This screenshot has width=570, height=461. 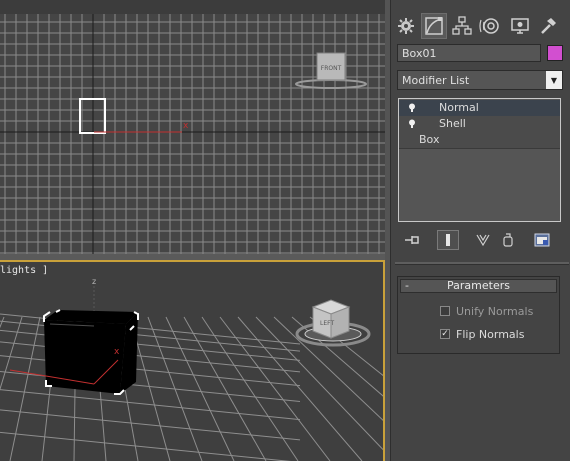 I want to click on make-unique-button, so click(x=484, y=240).